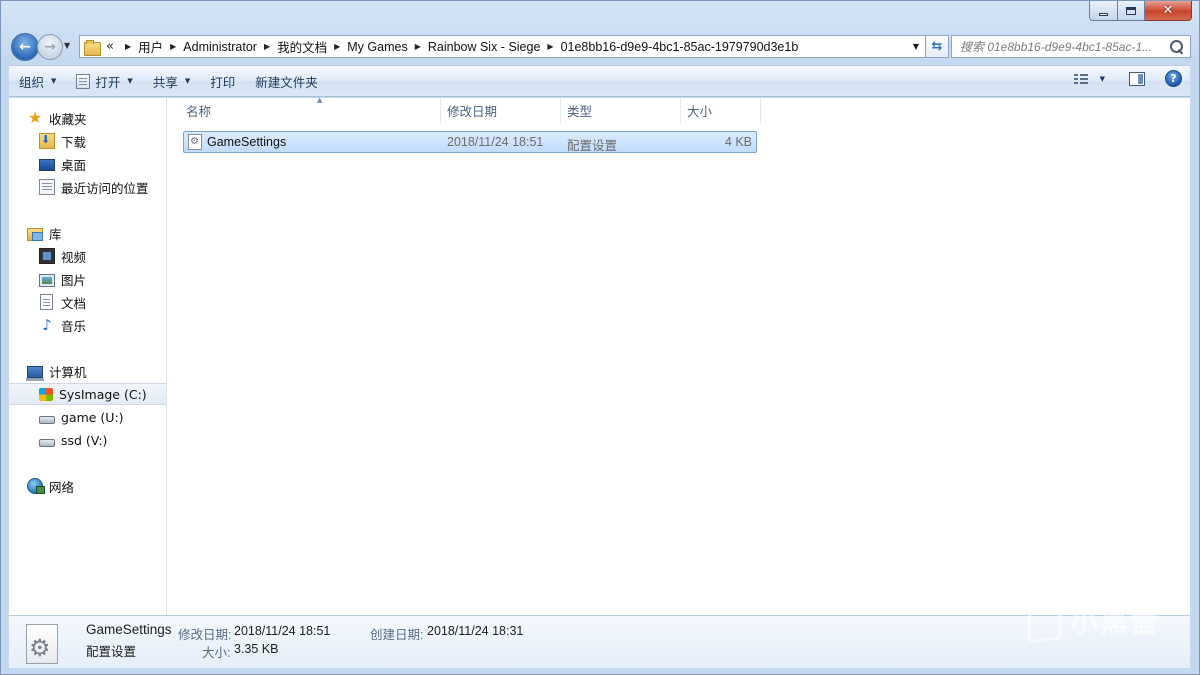  Describe the element at coordinates (484, 47) in the screenshot. I see `breadcrumb-rainbow-six-siege: Rainbow Six - Siege` at that location.